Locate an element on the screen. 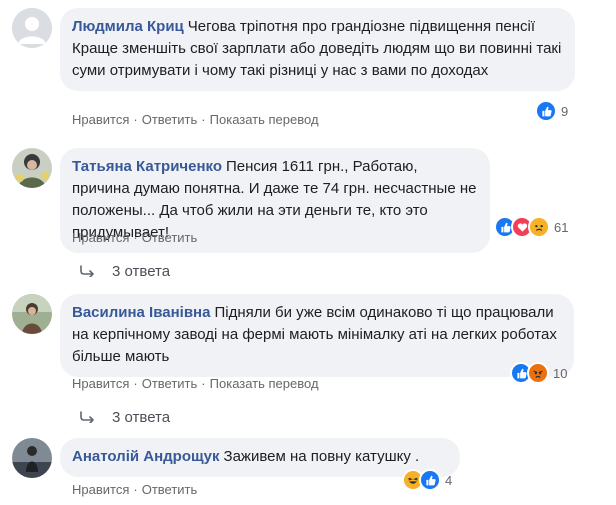 This screenshot has width=616, height=505. reaction-count: 4 is located at coordinates (449, 480).